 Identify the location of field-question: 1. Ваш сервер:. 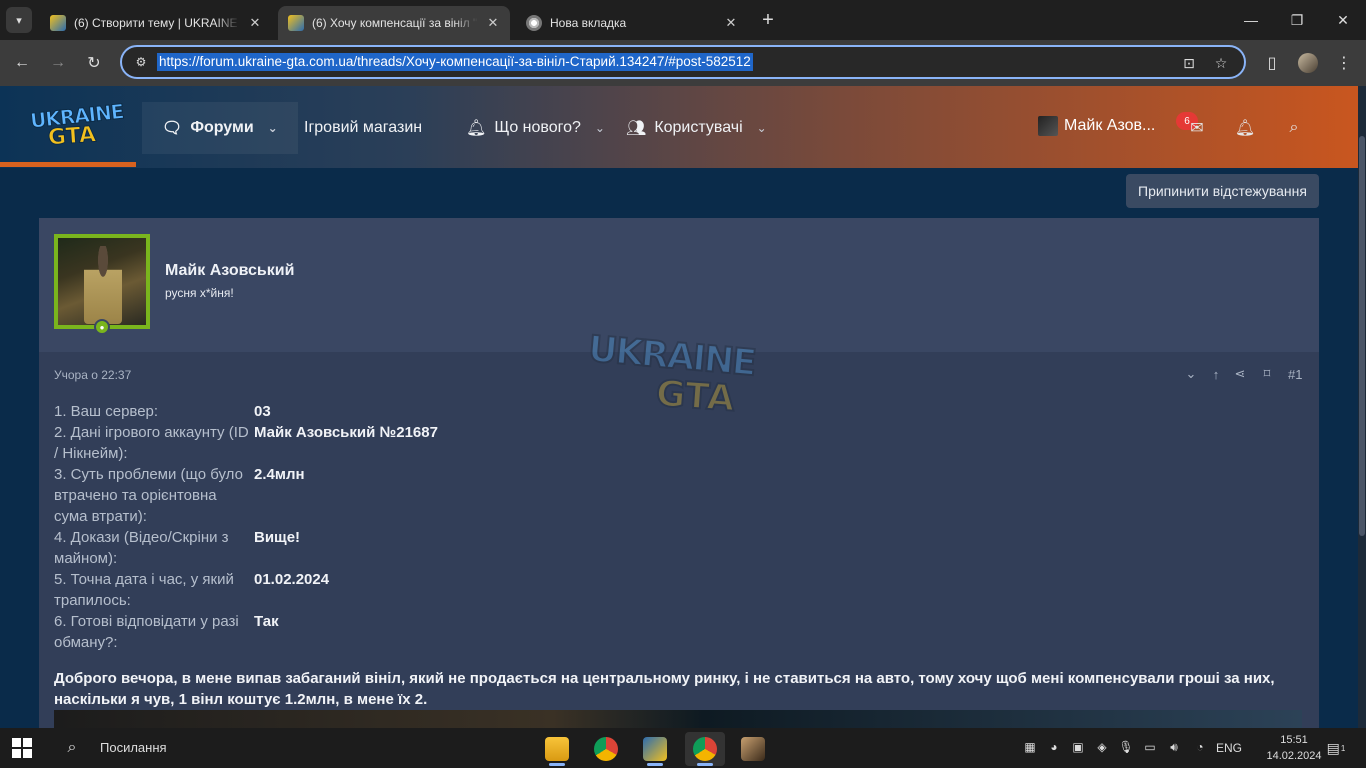
(106, 411).